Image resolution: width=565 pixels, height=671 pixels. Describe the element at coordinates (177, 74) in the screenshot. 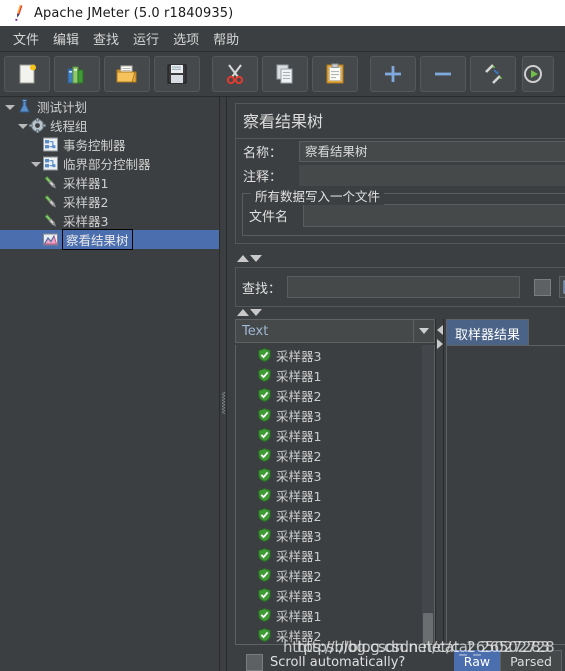

I see `save-button` at that location.